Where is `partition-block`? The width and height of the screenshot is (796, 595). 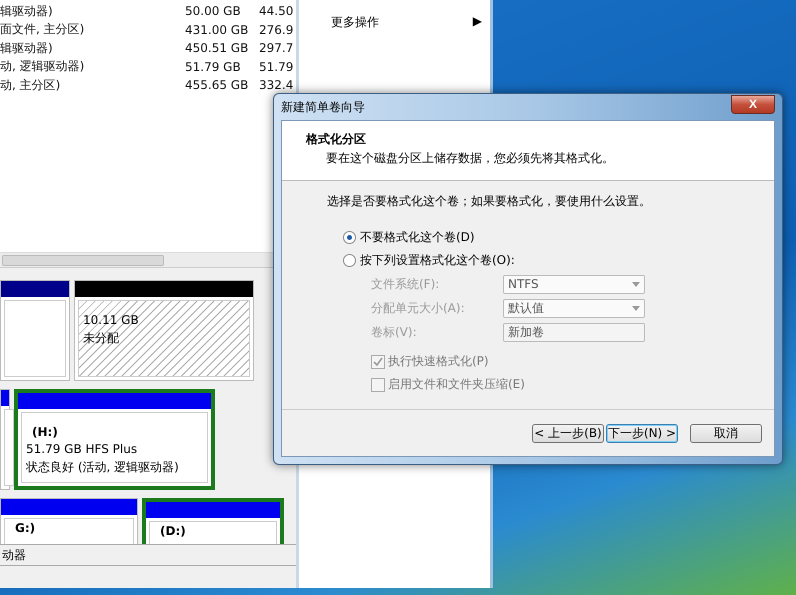 partition-block is located at coordinates (35, 330).